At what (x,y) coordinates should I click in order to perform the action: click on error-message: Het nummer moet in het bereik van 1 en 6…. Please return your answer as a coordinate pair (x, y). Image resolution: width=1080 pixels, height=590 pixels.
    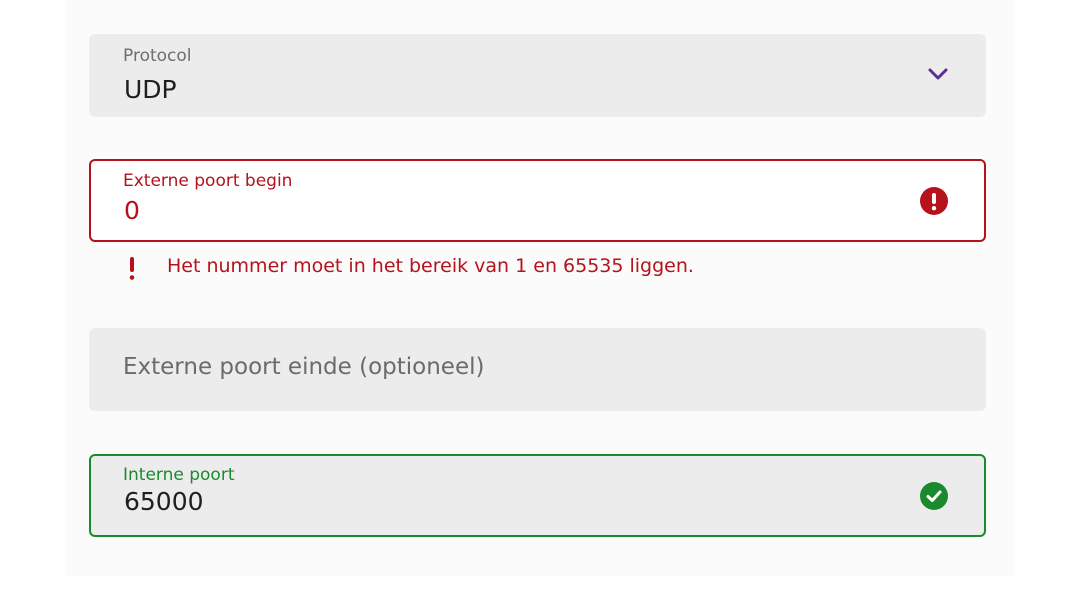
    Looking at the image, I should click on (430, 266).